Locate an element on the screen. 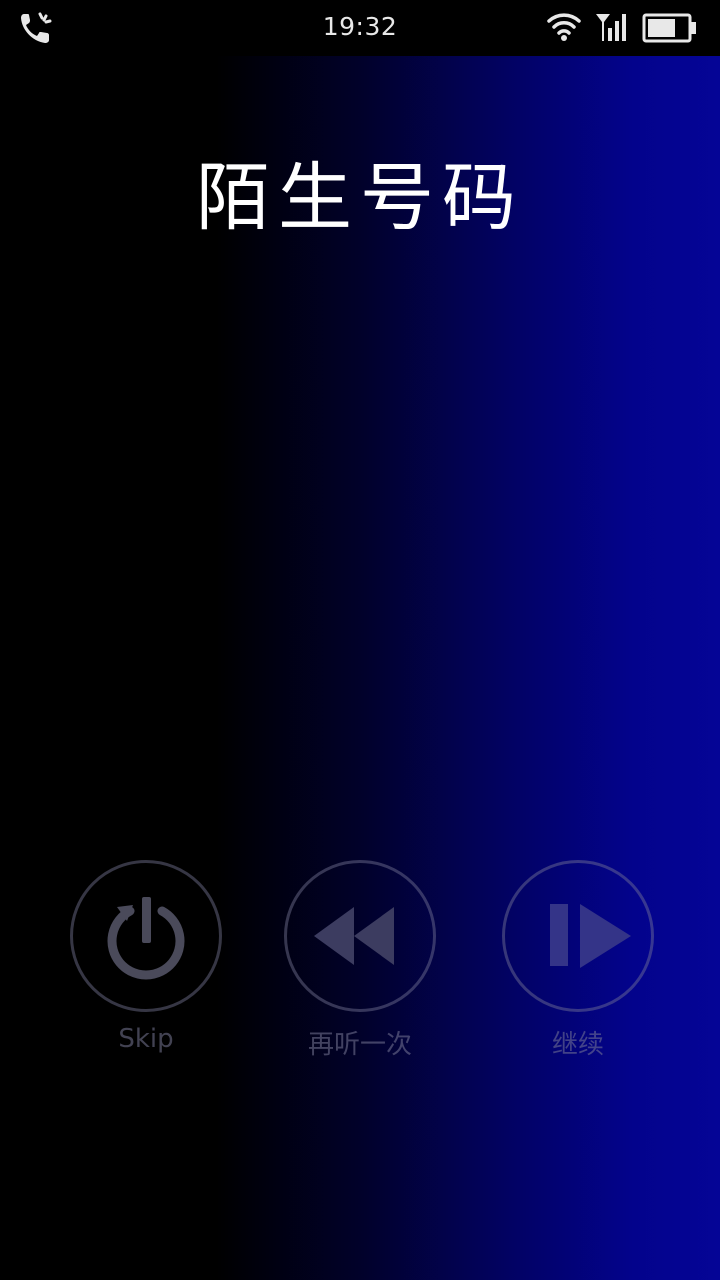 This screenshot has height=1280, width=720. continue-label: 继续 is located at coordinates (577, 1045).